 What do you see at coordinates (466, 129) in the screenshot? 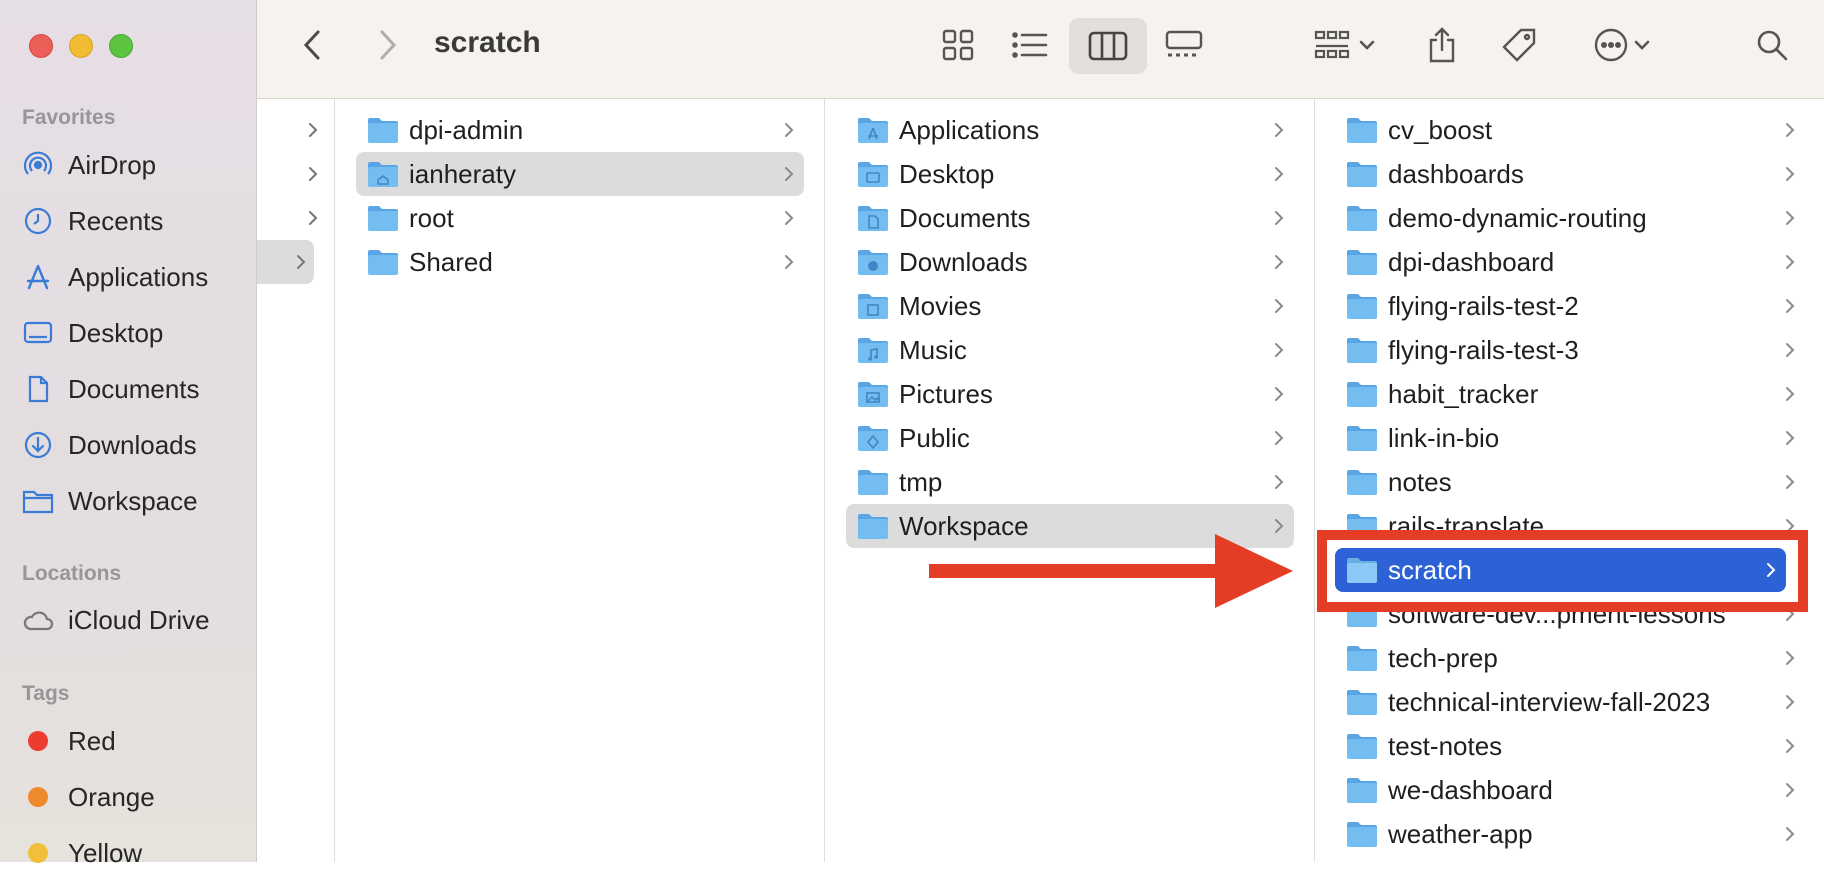
I see `item-label: dpi-admin` at bounding box center [466, 129].